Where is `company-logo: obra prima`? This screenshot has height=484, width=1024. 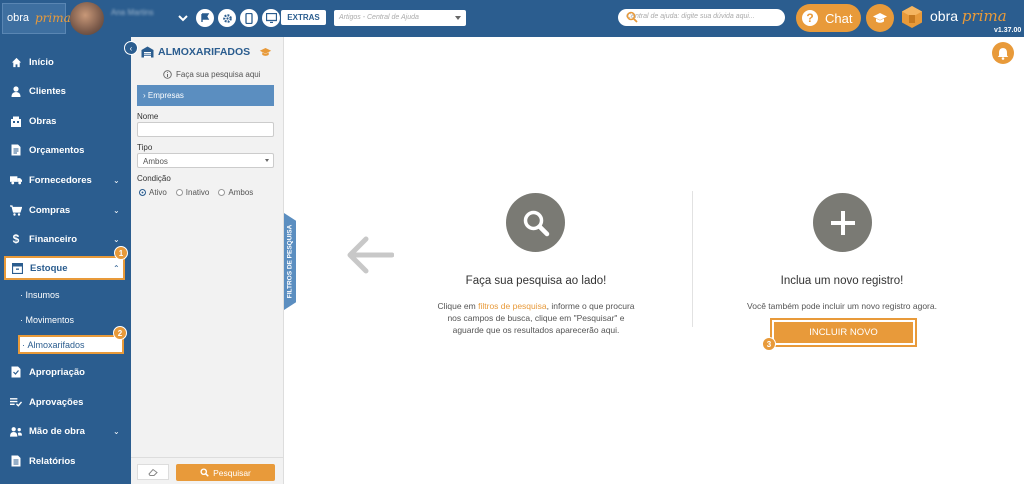 company-logo: obra prima is located at coordinates (36, 18).